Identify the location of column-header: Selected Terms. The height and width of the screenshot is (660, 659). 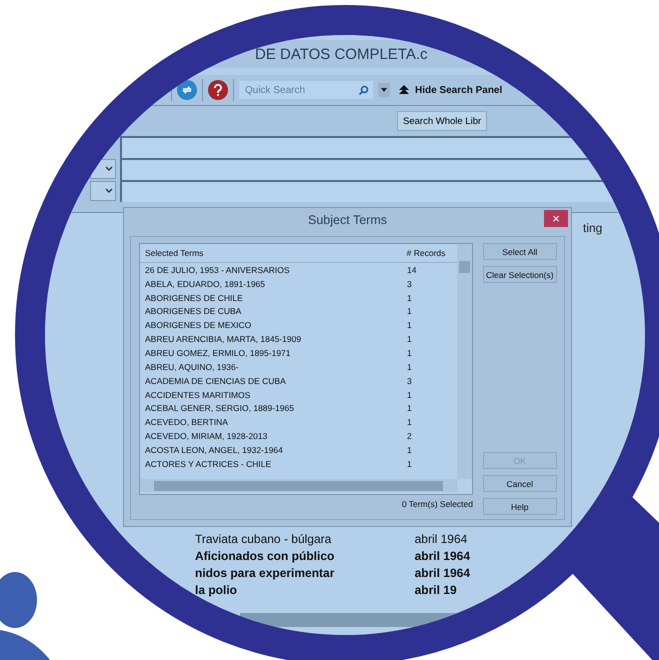
(271, 253).